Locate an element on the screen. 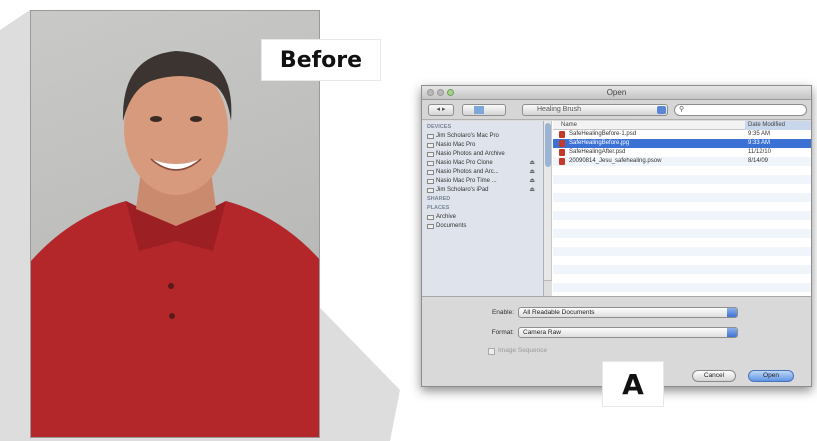 This screenshot has width=817, height=441. folder-icon is located at coordinates (430, 217).